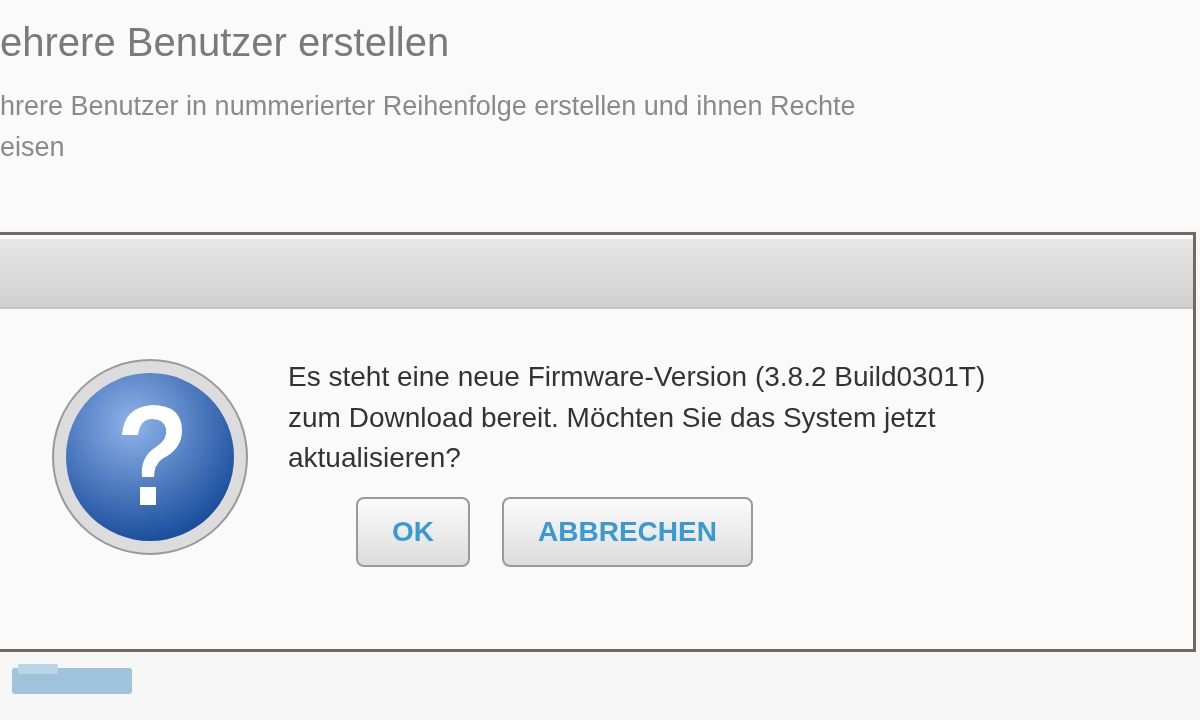 The image size is (1200, 720). I want to click on page-description: hrere Benutzer in nummerierter Reihenfolge erstellen und ihnen Rechte, so click(428, 106).